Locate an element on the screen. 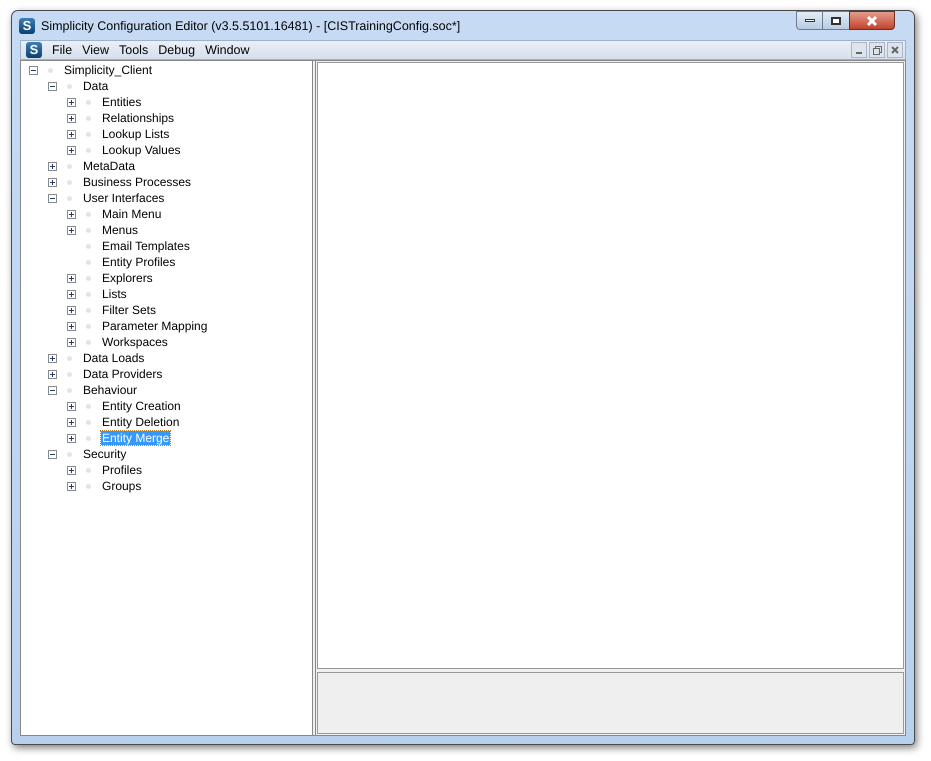  tree-item: Entity Creation is located at coordinates (141, 406).